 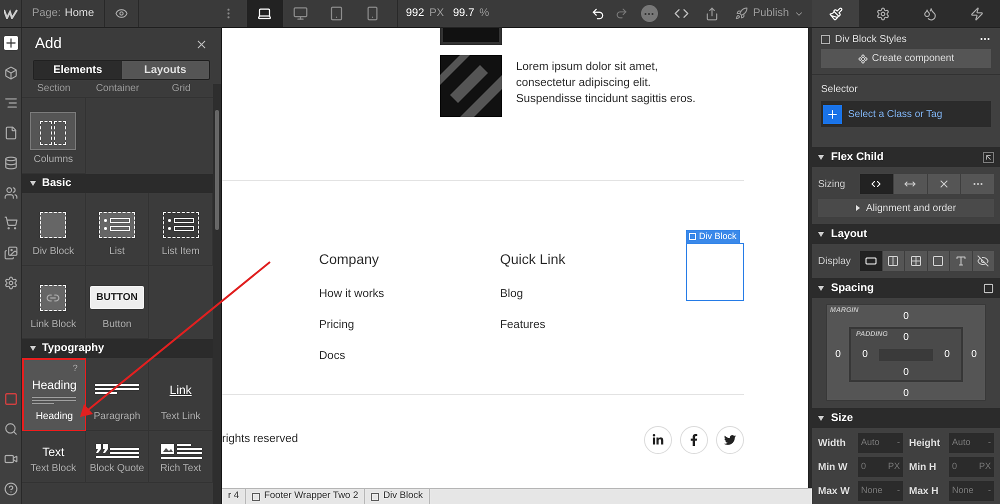 What do you see at coordinates (53, 325) in the screenshot?
I see `tile-label: Link Block` at bounding box center [53, 325].